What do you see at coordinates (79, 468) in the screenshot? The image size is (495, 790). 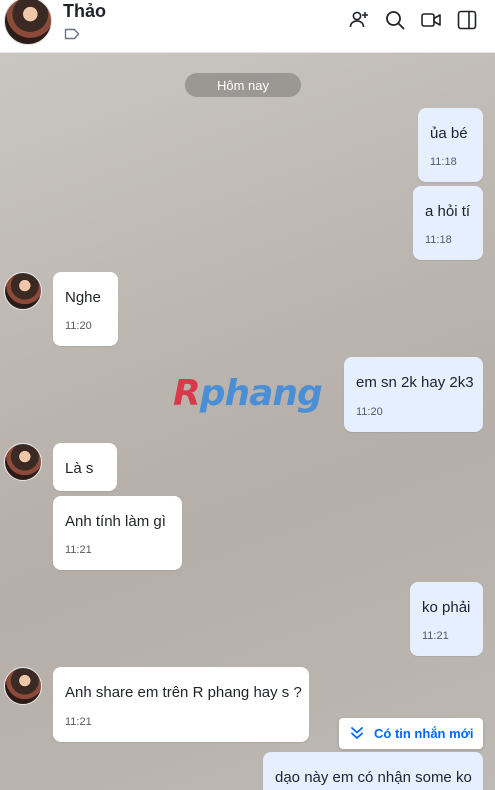 I see `message-text: Là s` at bounding box center [79, 468].